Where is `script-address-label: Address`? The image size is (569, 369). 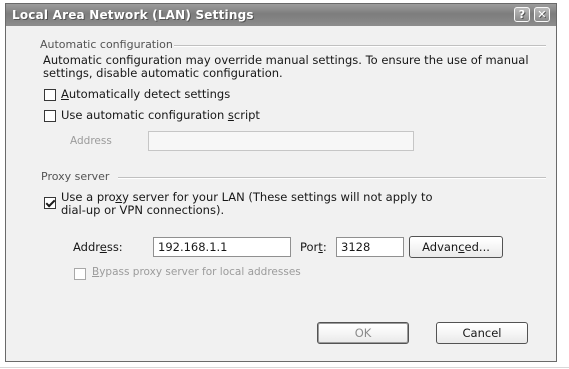
script-address-label: Address is located at coordinates (91, 141).